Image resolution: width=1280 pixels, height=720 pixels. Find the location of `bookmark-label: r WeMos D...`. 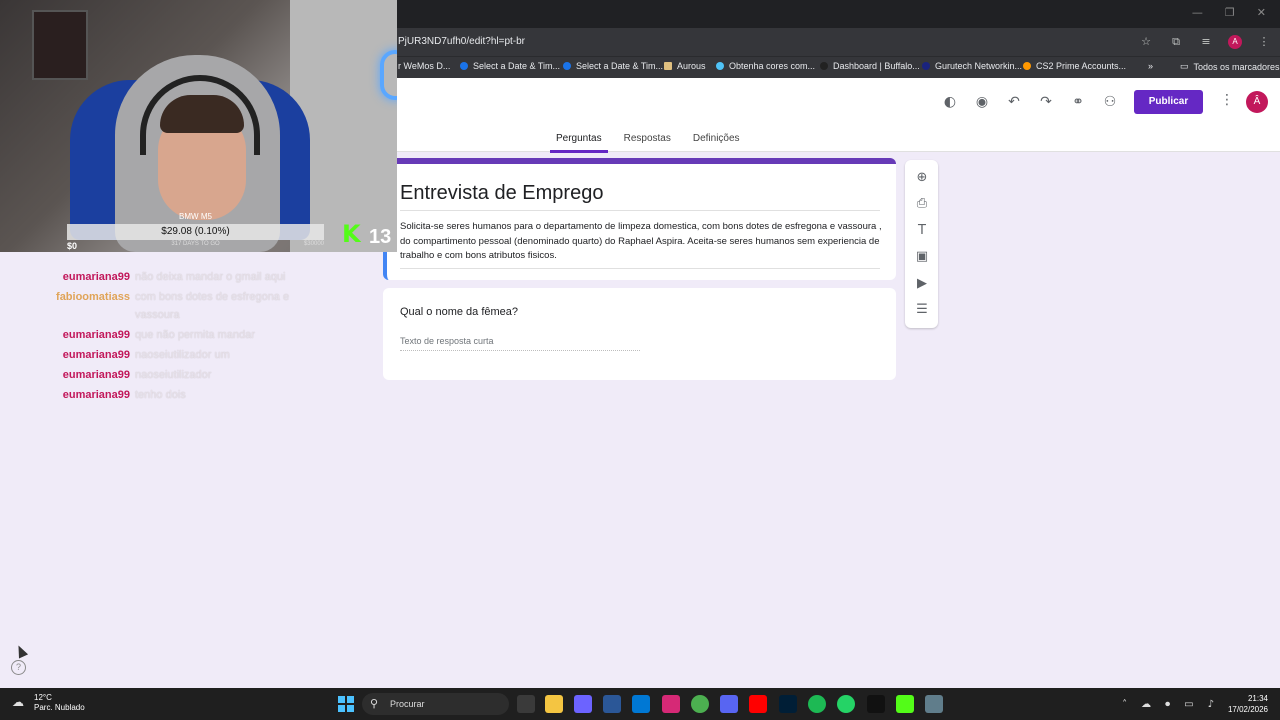

bookmark-label: r WeMos D... is located at coordinates (424, 66).